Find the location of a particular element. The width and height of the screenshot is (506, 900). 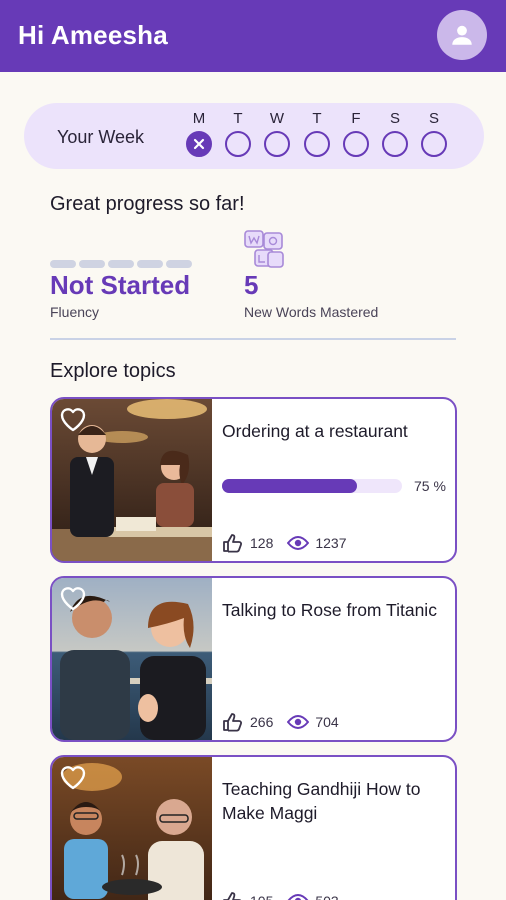

day-monday: M is located at coordinates (199, 133).